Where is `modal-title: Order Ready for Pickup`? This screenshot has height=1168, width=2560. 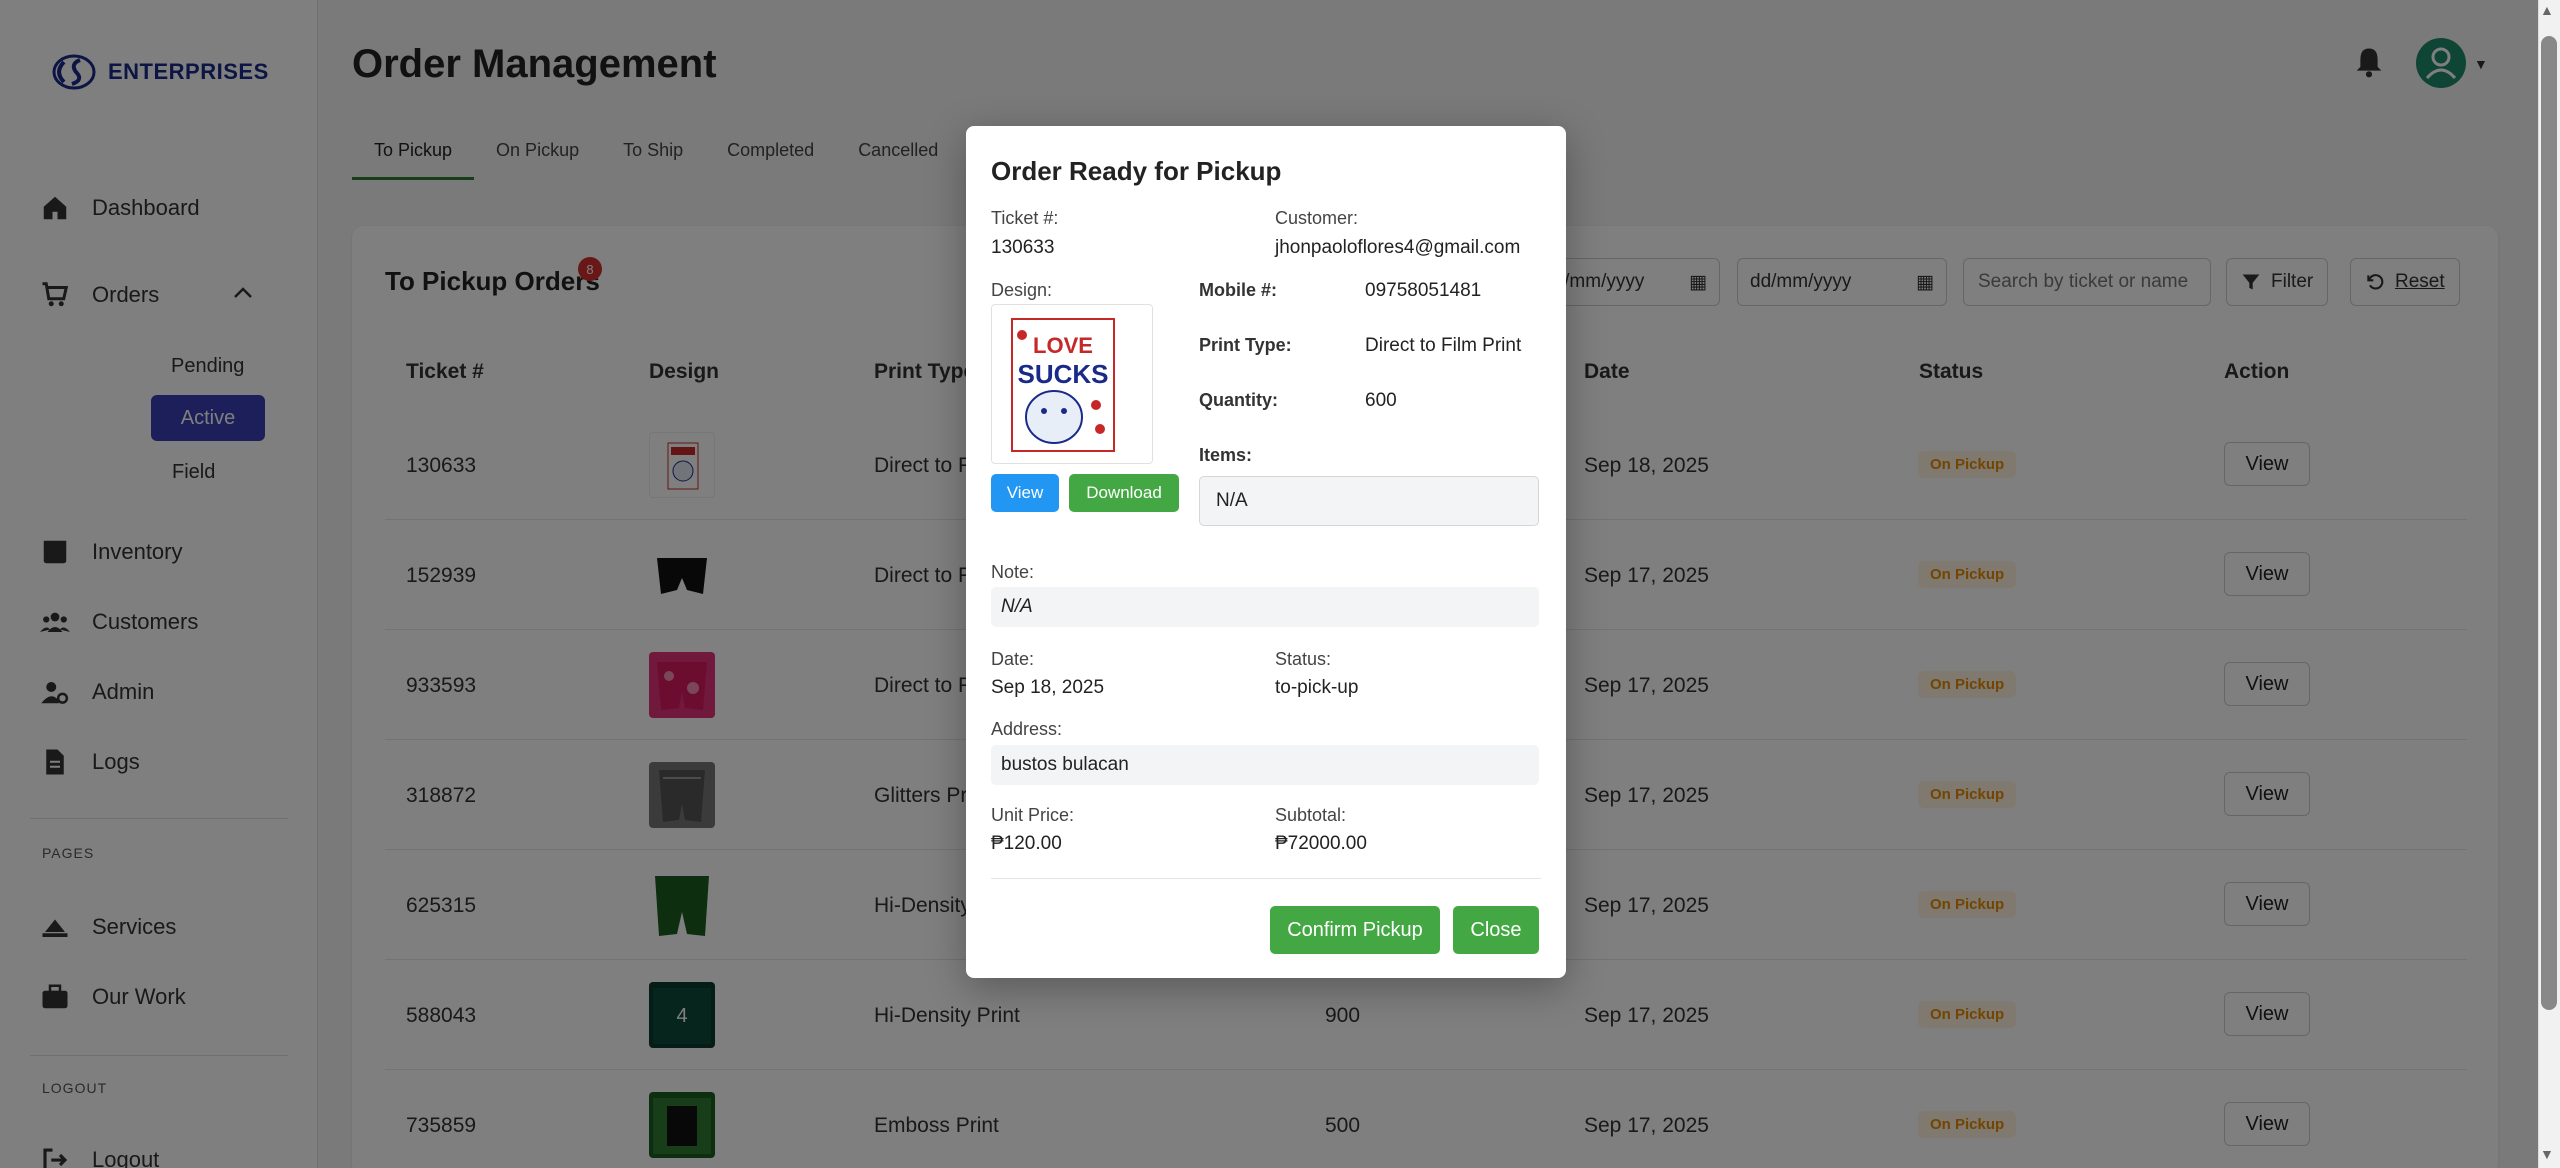
modal-title: Order Ready for Pickup is located at coordinates (1136, 171).